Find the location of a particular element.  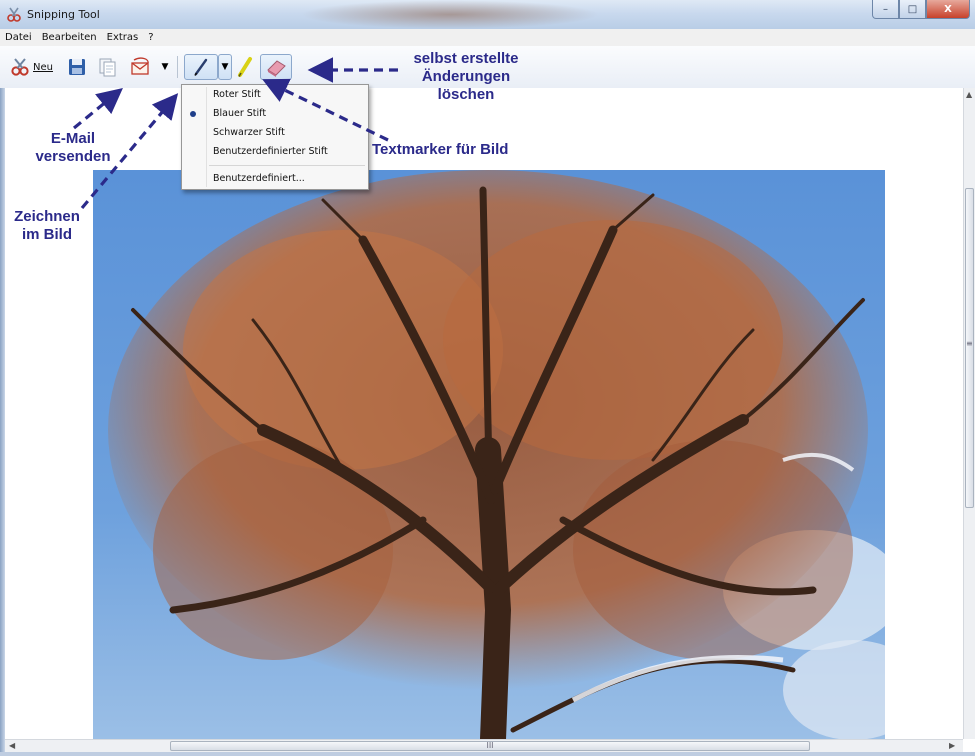

menu-help: ? is located at coordinates (150, 37).